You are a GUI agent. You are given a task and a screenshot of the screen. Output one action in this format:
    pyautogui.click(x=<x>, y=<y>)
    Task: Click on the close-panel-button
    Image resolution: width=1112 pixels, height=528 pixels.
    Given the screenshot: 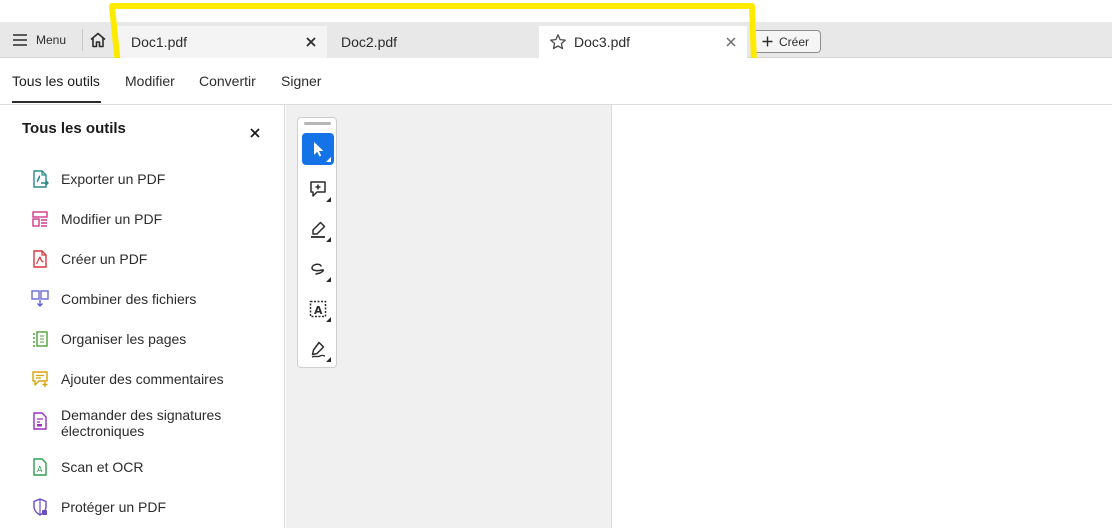 What is the action you would take?
    pyautogui.click(x=257, y=132)
    